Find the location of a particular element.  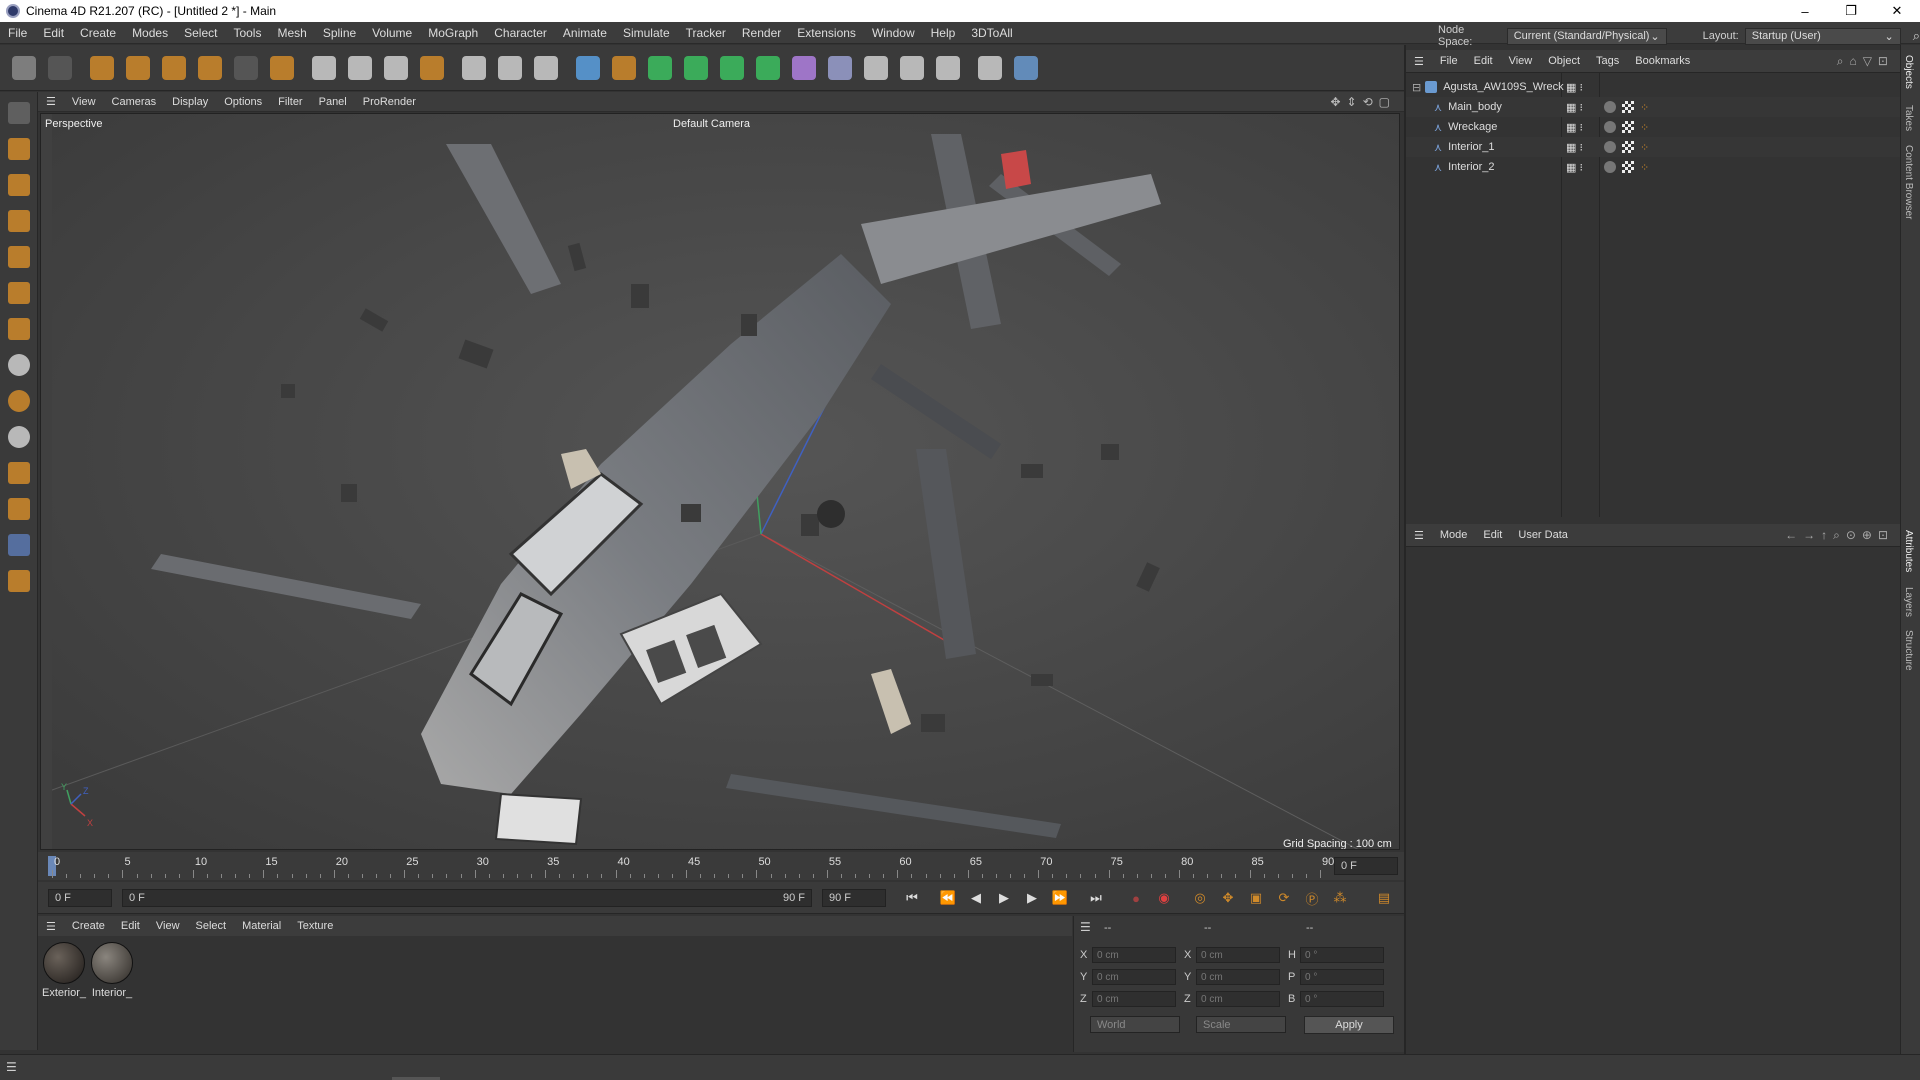

viewport-camera-label: Default Camera is located at coordinates (711, 124).